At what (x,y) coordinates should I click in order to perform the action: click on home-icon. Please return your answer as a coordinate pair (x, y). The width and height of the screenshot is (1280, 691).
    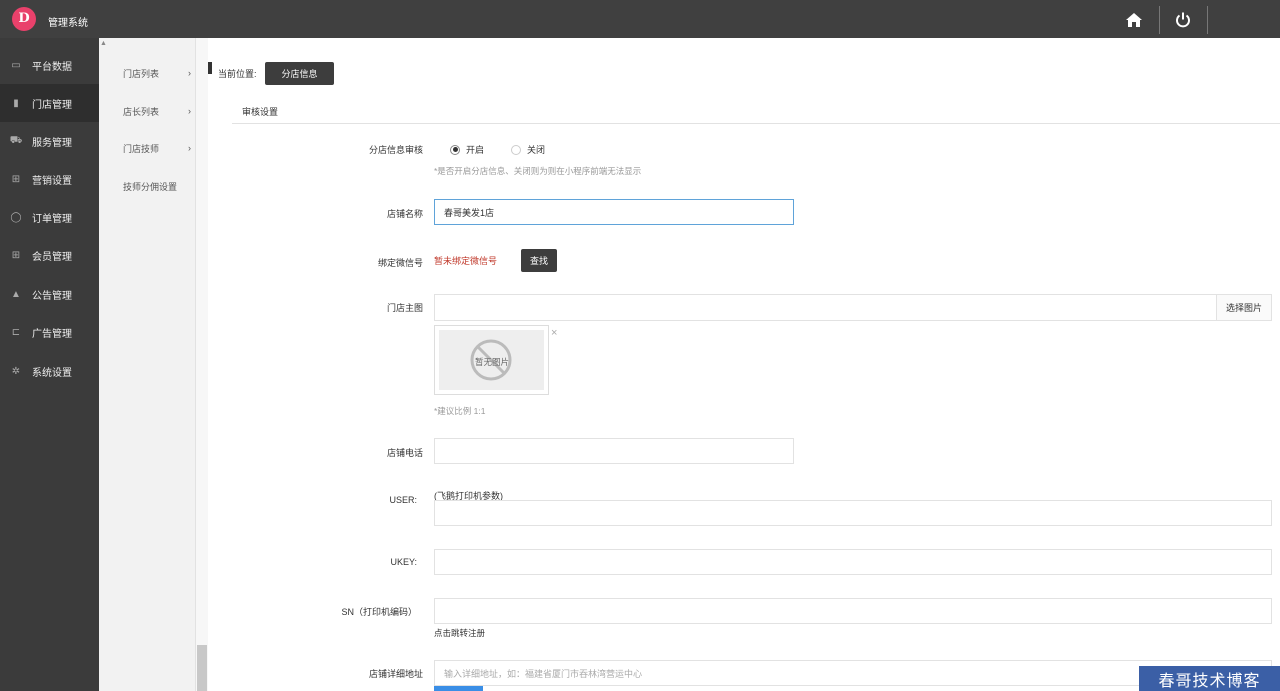
    Looking at the image, I should click on (1134, 20).